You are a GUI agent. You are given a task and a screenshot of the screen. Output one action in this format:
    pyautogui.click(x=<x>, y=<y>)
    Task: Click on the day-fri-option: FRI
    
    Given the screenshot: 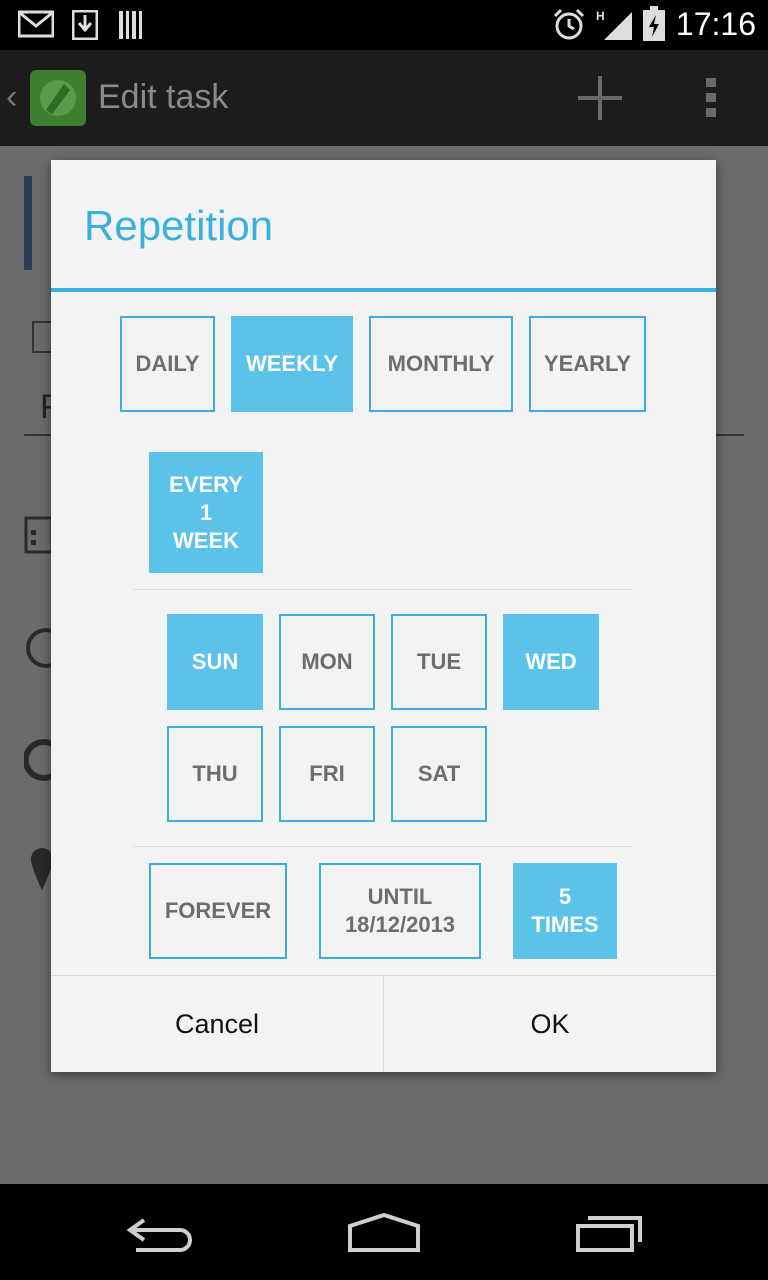 What is the action you would take?
    pyautogui.click(x=327, y=774)
    